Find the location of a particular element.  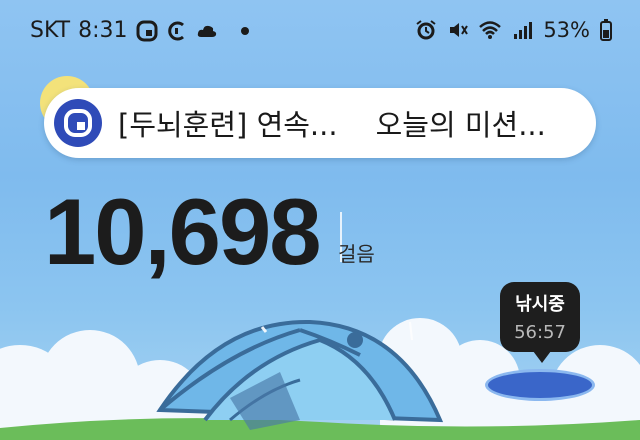

step-count: 10,698 is located at coordinates (183, 231).